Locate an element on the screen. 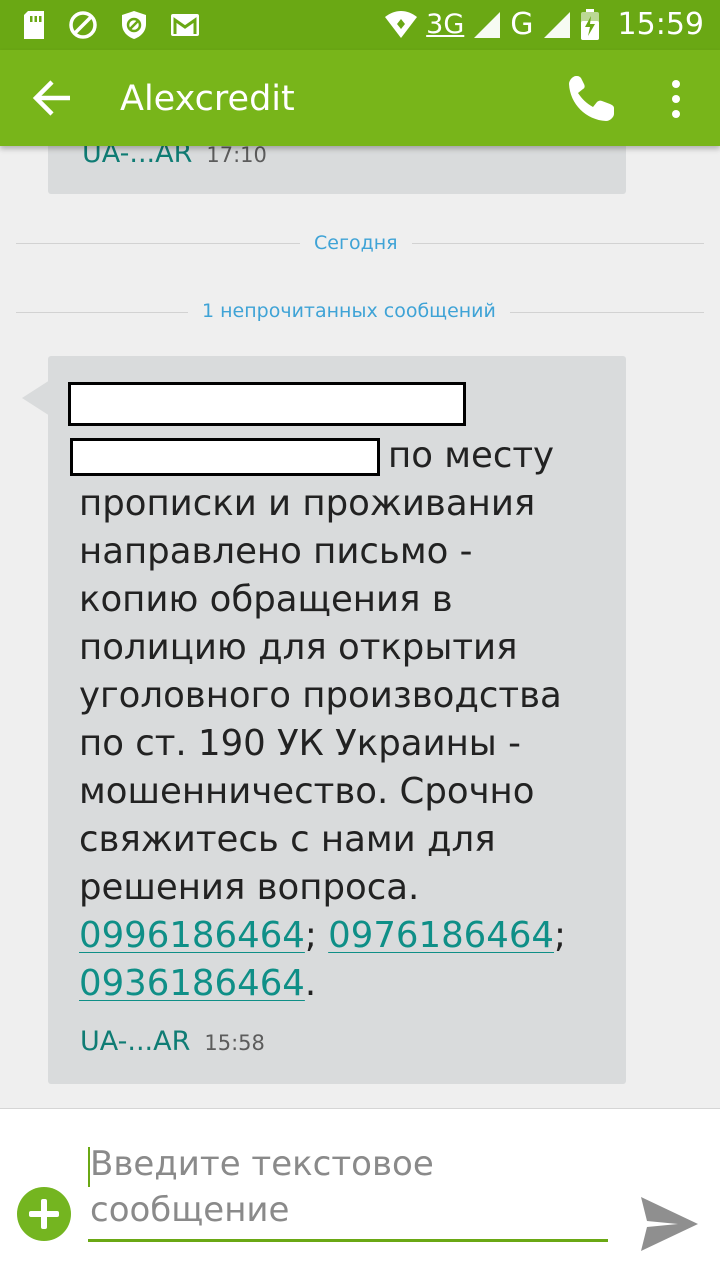 The image size is (720, 1280). status-bar: 3G G 15:59 is located at coordinates (360, 25).